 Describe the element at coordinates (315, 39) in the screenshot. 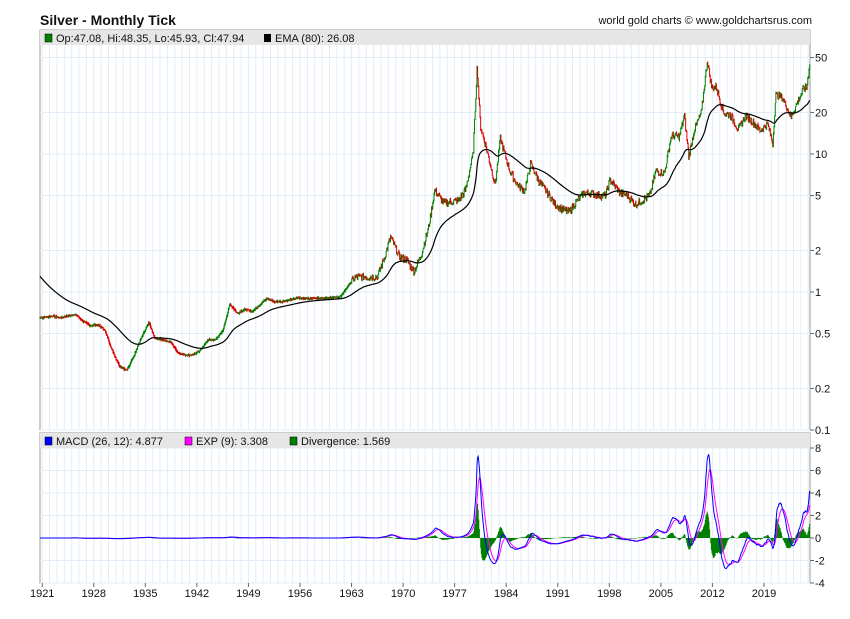

I see `ema-legend: EMA (80): 26.08` at that location.